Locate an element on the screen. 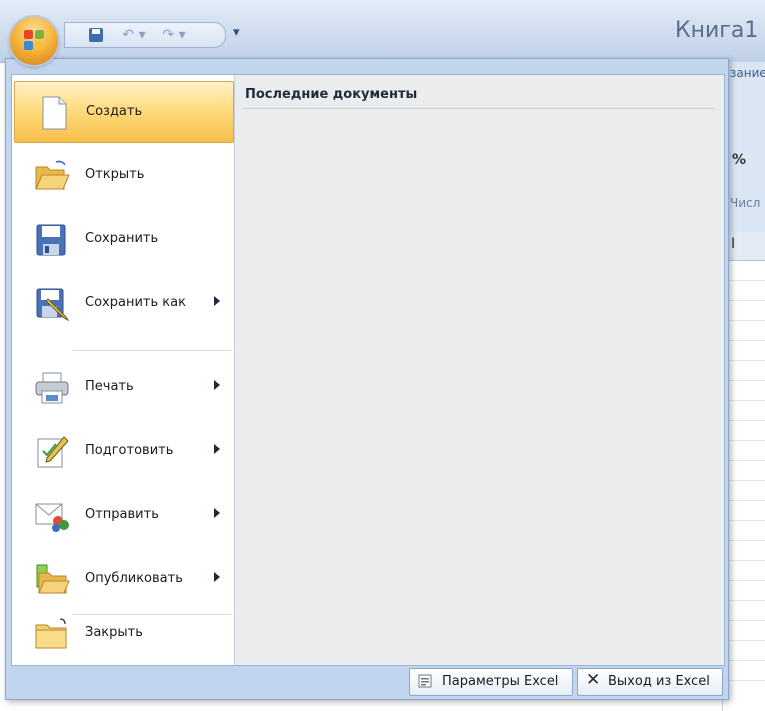 The height and width of the screenshot is (711, 765). printer-icon is located at coordinates (52, 388).